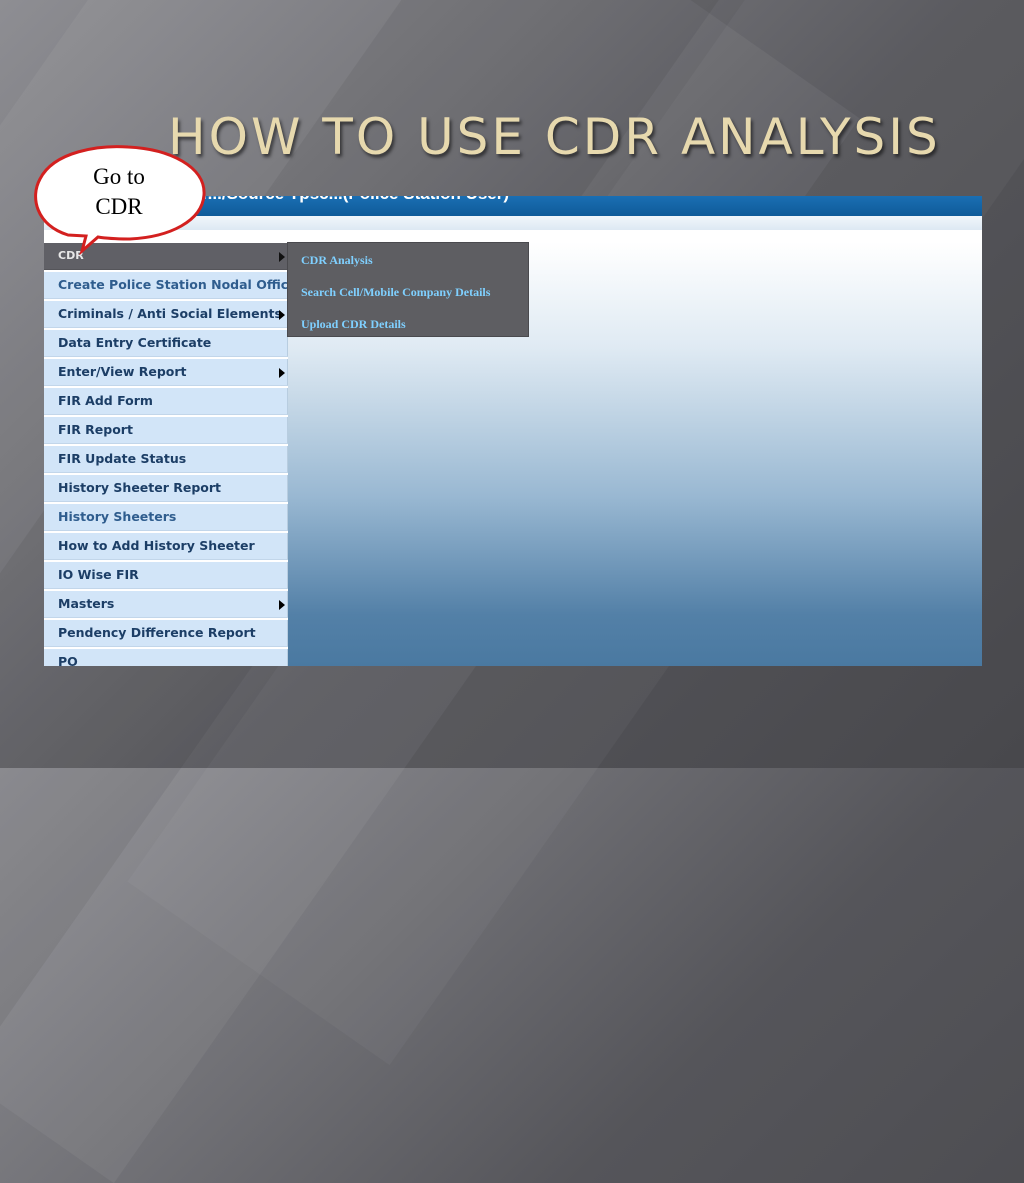 The image size is (1024, 1183). What do you see at coordinates (122, 458) in the screenshot?
I see `sidebar-item-label: FIR Update Status` at bounding box center [122, 458].